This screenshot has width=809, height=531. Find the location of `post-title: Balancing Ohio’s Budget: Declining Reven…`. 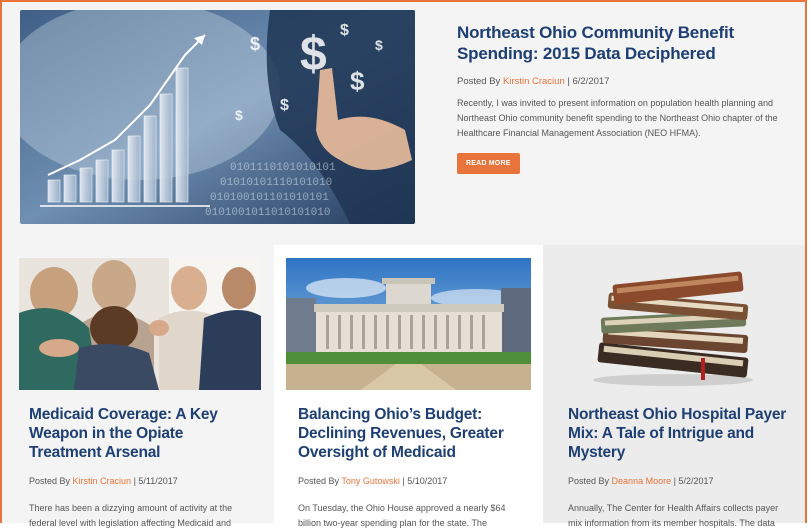

post-title: Balancing Ohio’s Budget: Declining Reven… is located at coordinates (413, 433).